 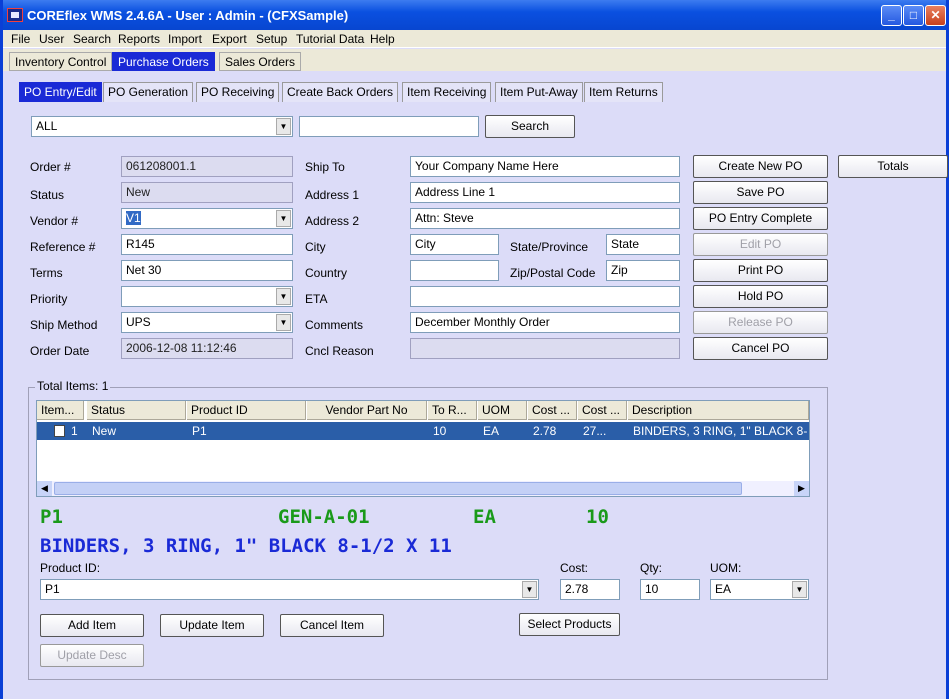 What do you see at coordinates (545, 431) in the screenshot?
I see `cell-cost: 2.78` at bounding box center [545, 431].